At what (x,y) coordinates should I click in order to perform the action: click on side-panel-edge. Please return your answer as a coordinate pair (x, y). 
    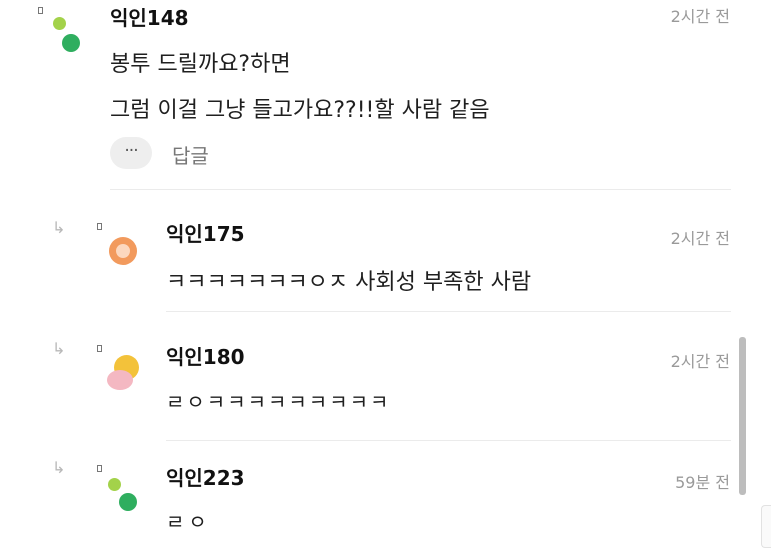
    Looking at the image, I should click on (766, 526).